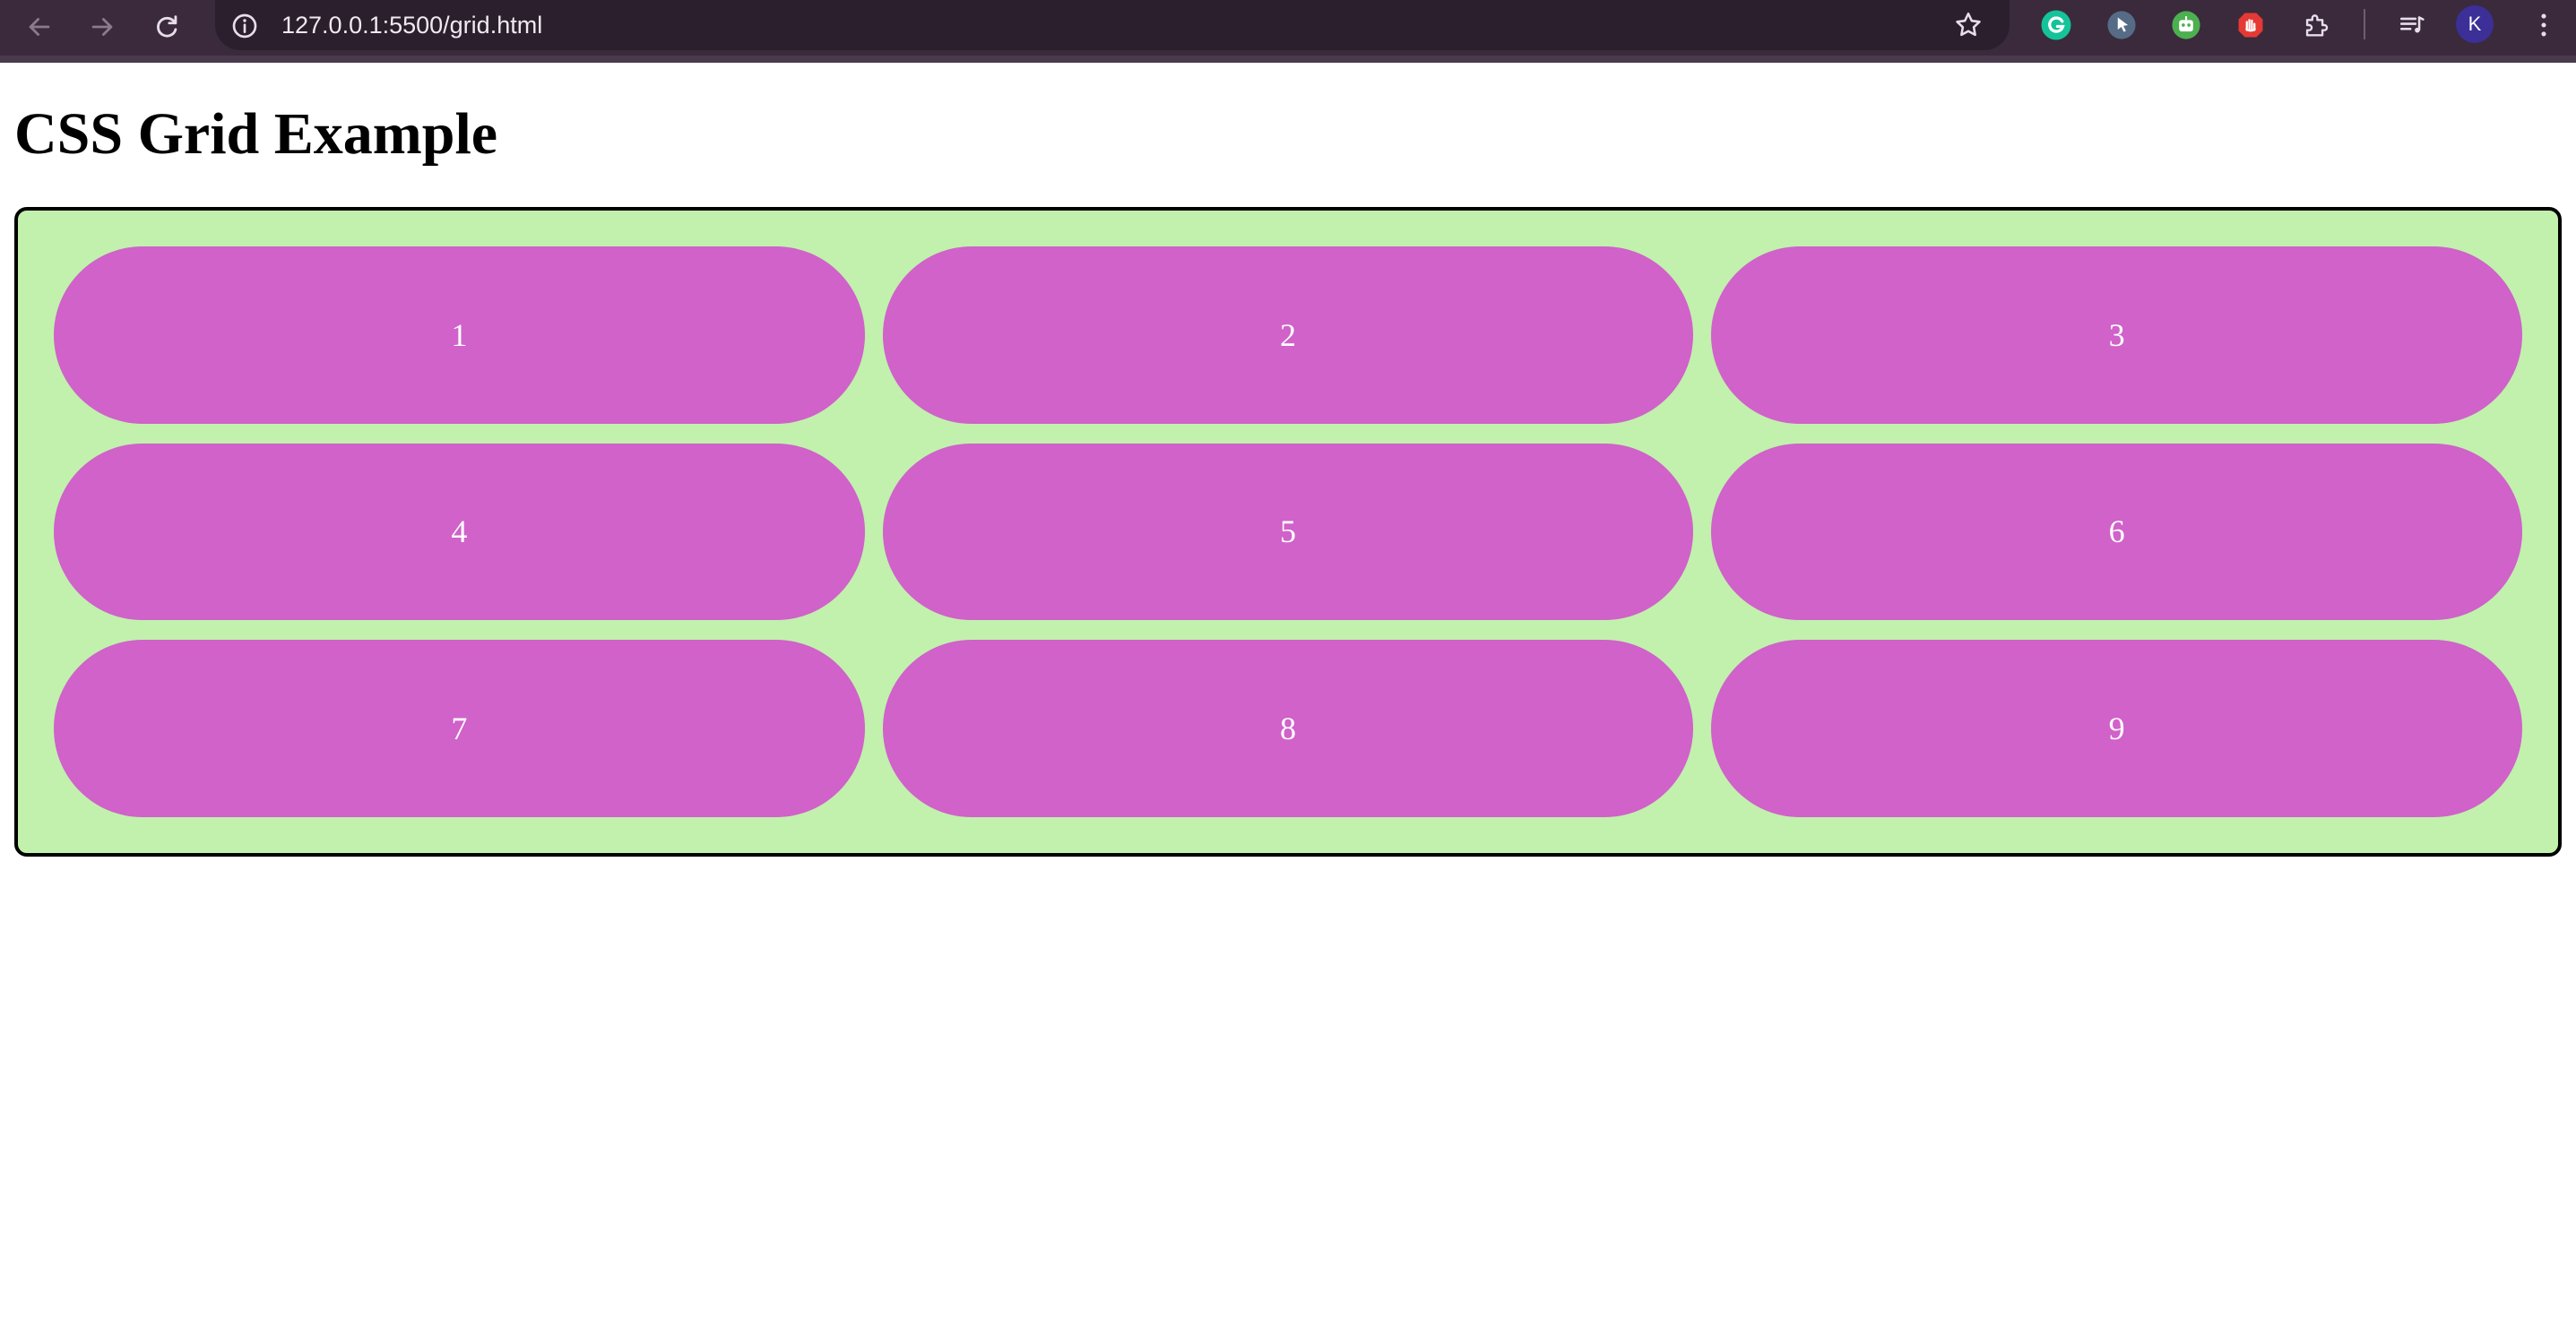  I want to click on more-menu-button, so click(2543, 25).